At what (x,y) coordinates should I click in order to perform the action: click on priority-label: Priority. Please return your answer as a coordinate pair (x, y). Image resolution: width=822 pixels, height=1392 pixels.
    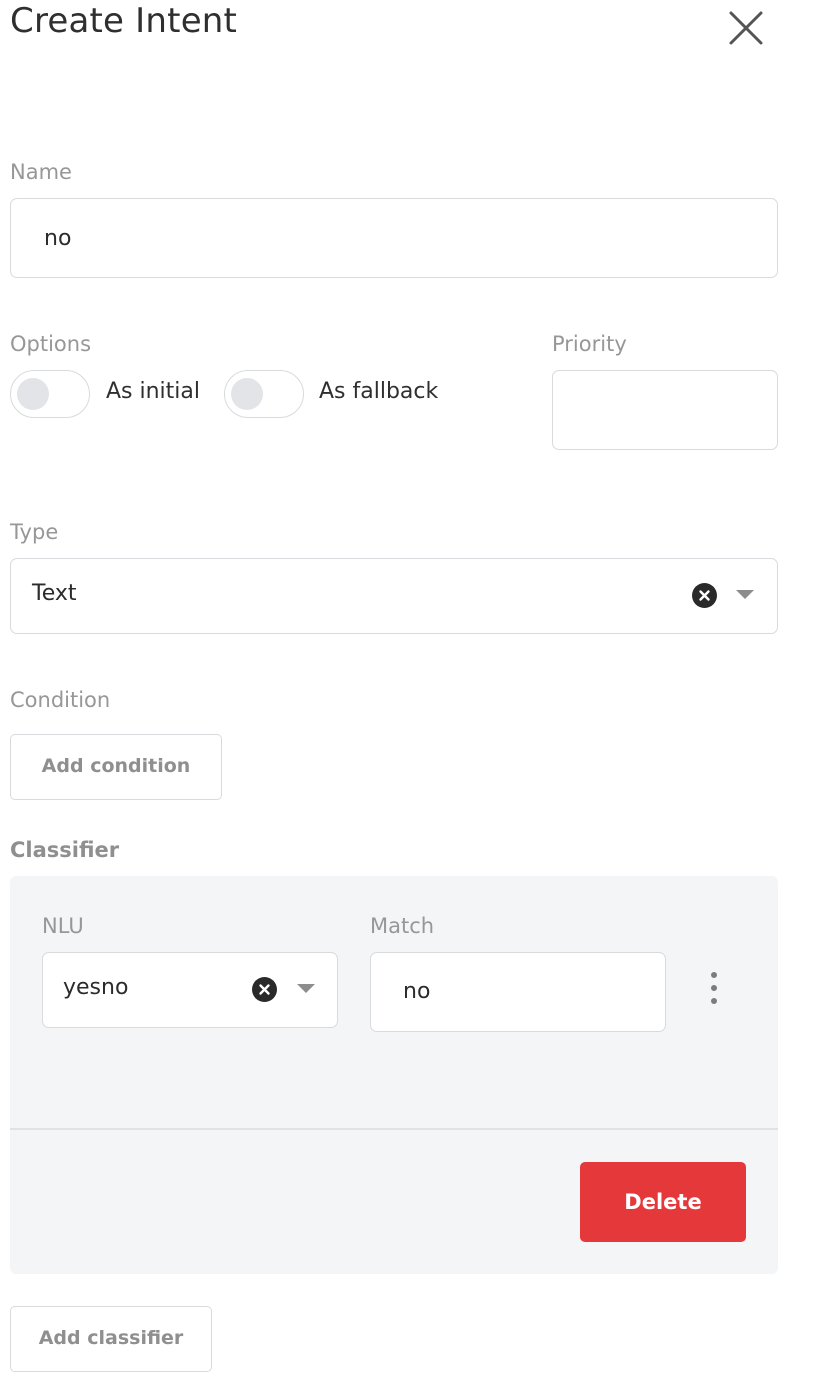
    Looking at the image, I should click on (589, 344).